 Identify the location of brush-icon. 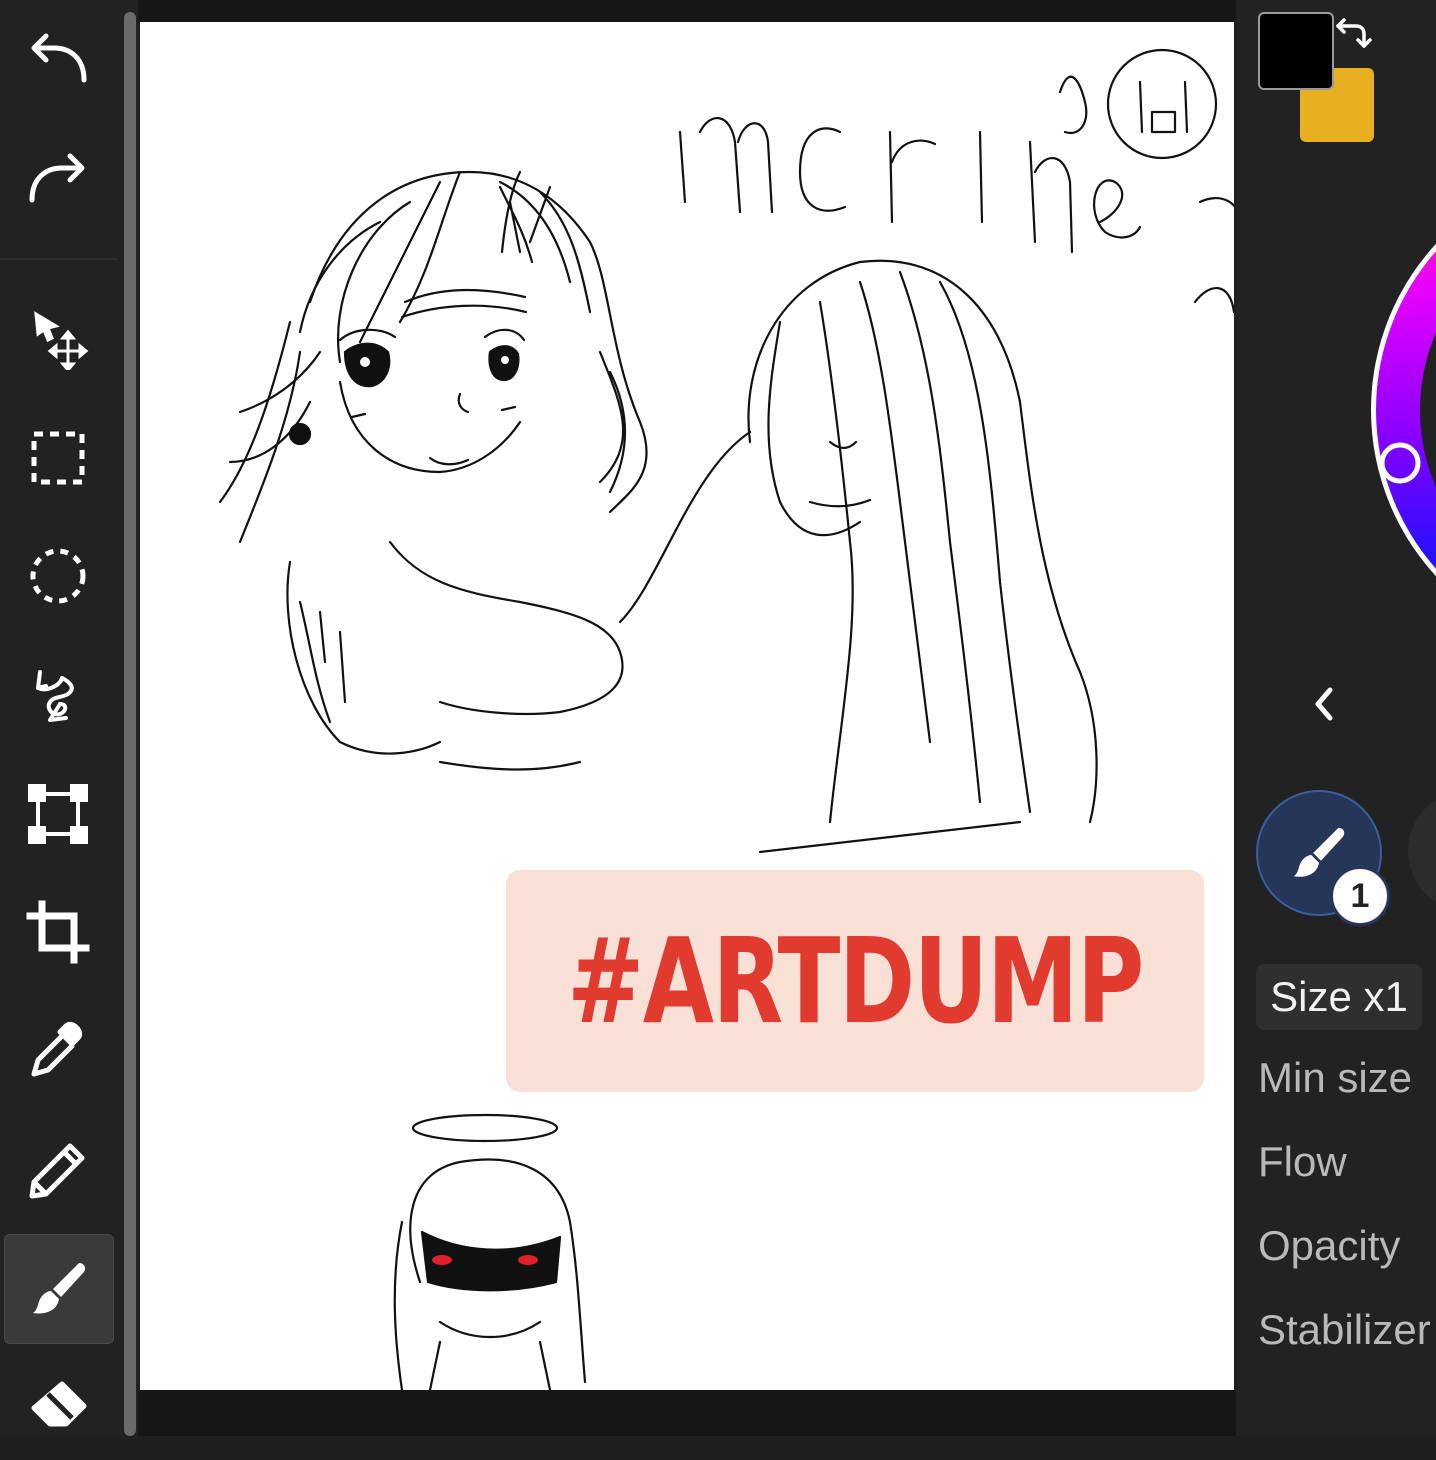
(59, 1288).